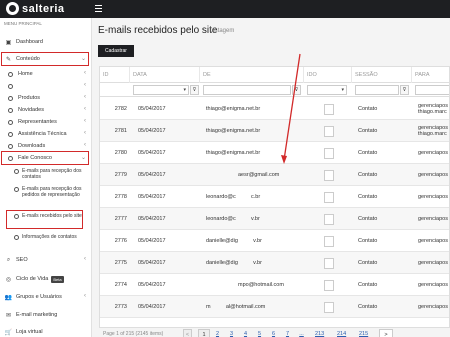  What do you see at coordinates (363, 333) in the screenshot?
I see `pager-page-215: 215` at bounding box center [363, 333].